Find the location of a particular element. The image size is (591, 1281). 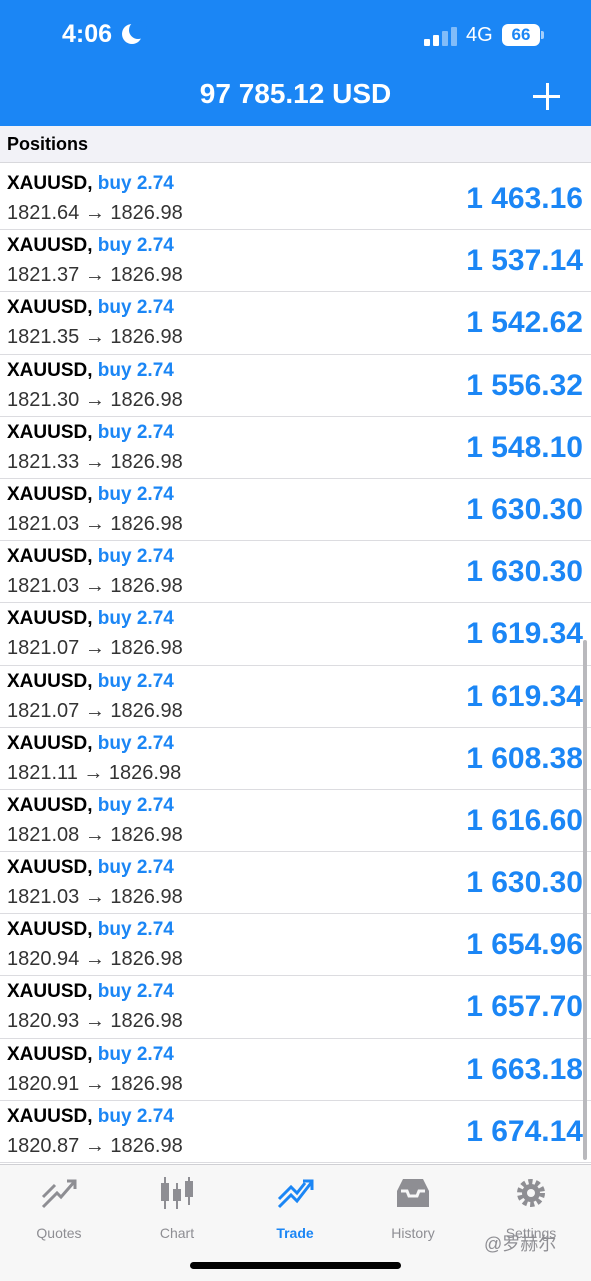

tab-label: Chart is located at coordinates (177, 1233).